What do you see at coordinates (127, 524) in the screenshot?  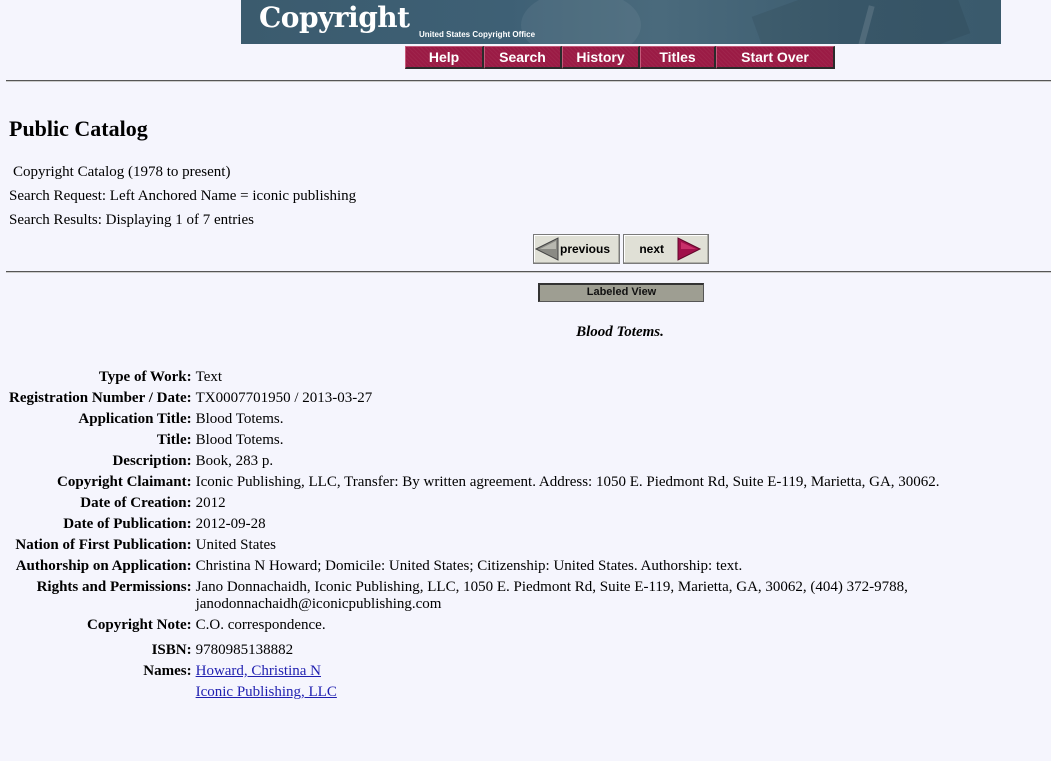 I see `field-label: Date of Publication:` at bounding box center [127, 524].